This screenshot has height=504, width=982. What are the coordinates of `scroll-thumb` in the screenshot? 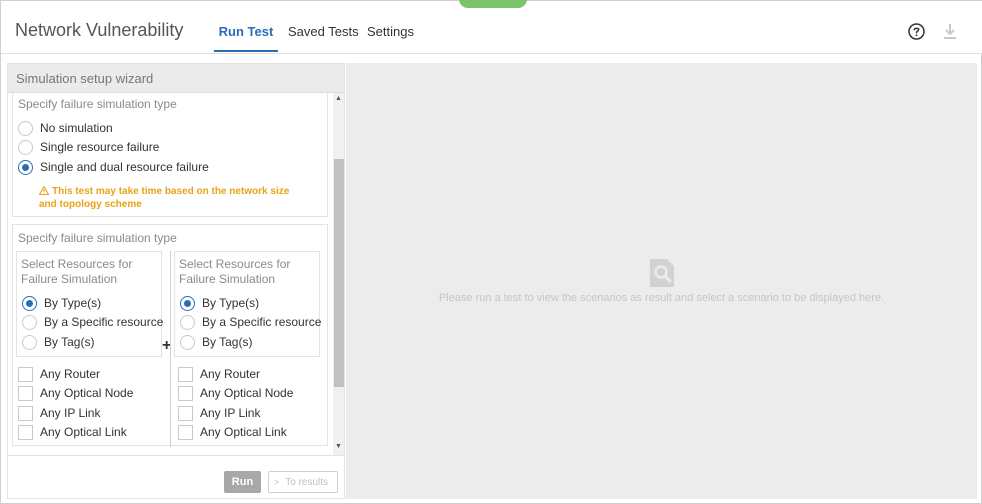 It's located at (339, 273).